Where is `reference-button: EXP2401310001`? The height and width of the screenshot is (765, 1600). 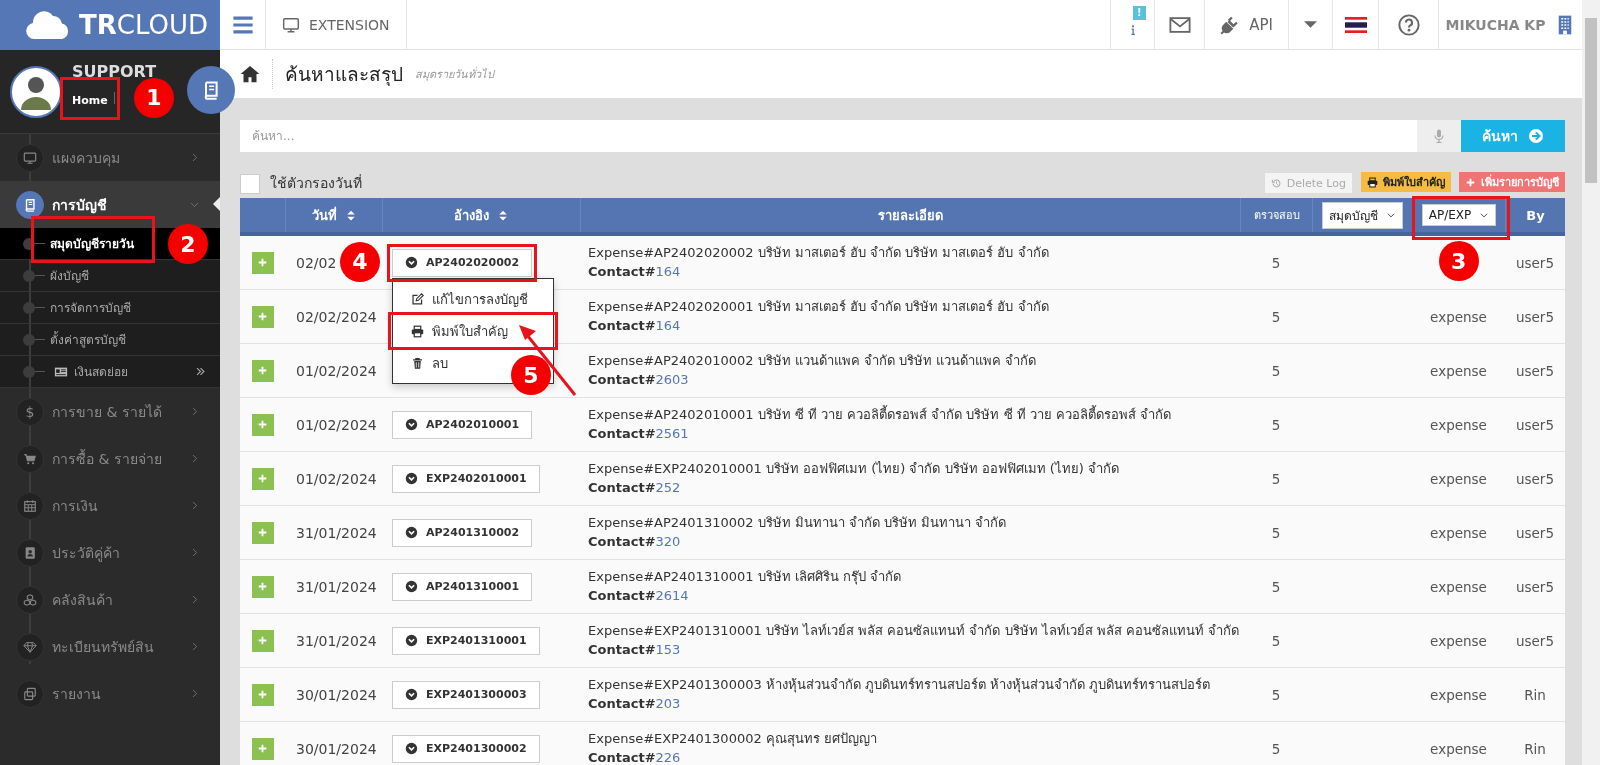
reference-button: EXP2401310001 is located at coordinates (466, 640).